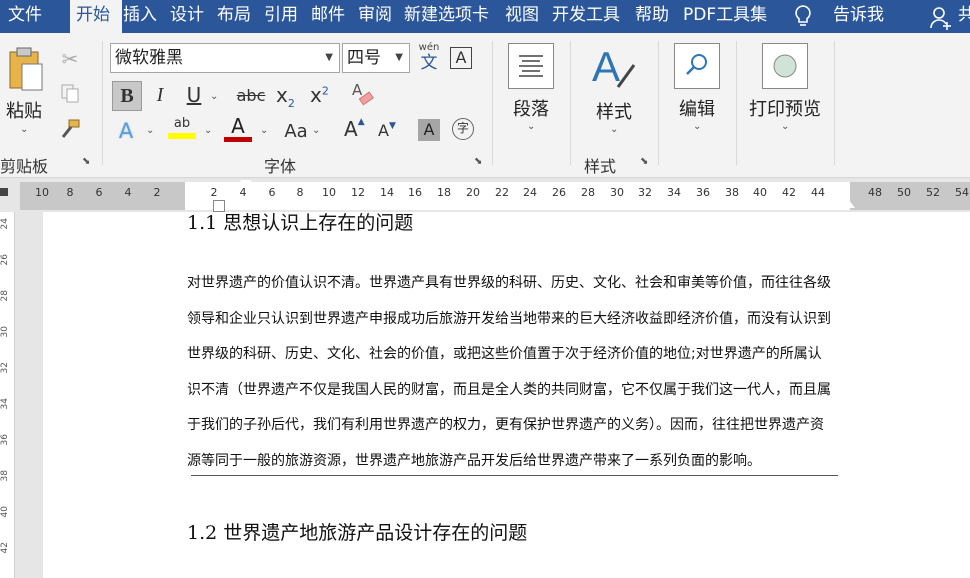  I want to click on ruler-tick-label: 6, so click(272, 192).